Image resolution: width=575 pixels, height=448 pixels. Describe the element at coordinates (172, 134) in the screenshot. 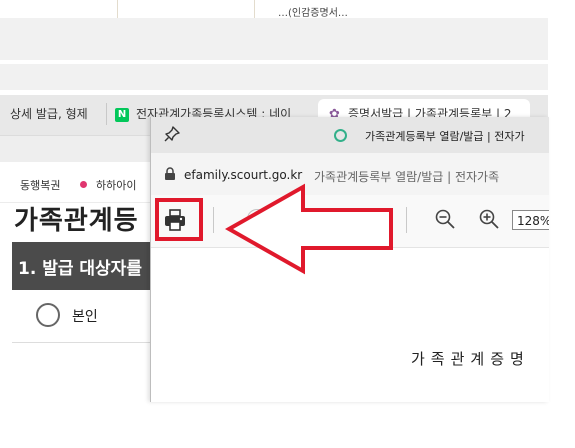

I see `pin-icon` at that location.